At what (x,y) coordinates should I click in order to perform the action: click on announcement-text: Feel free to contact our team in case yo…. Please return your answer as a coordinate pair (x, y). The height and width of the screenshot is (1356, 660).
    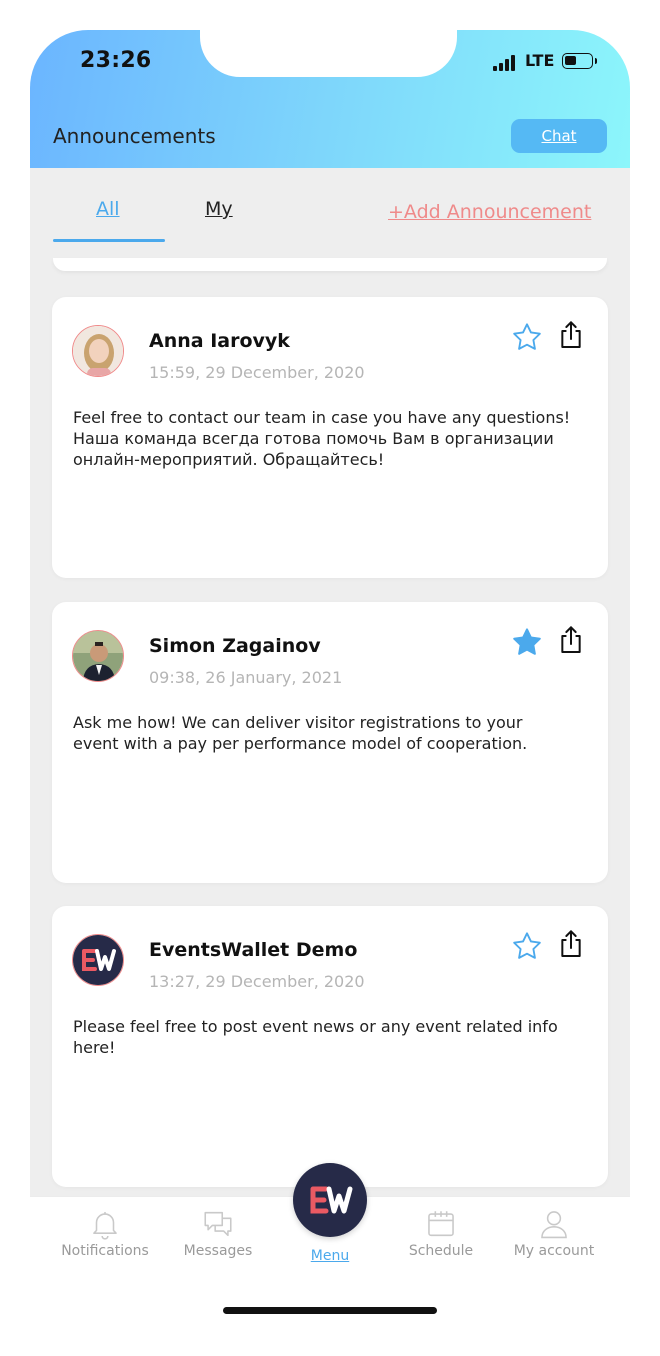
    Looking at the image, I should click on (322, 438).